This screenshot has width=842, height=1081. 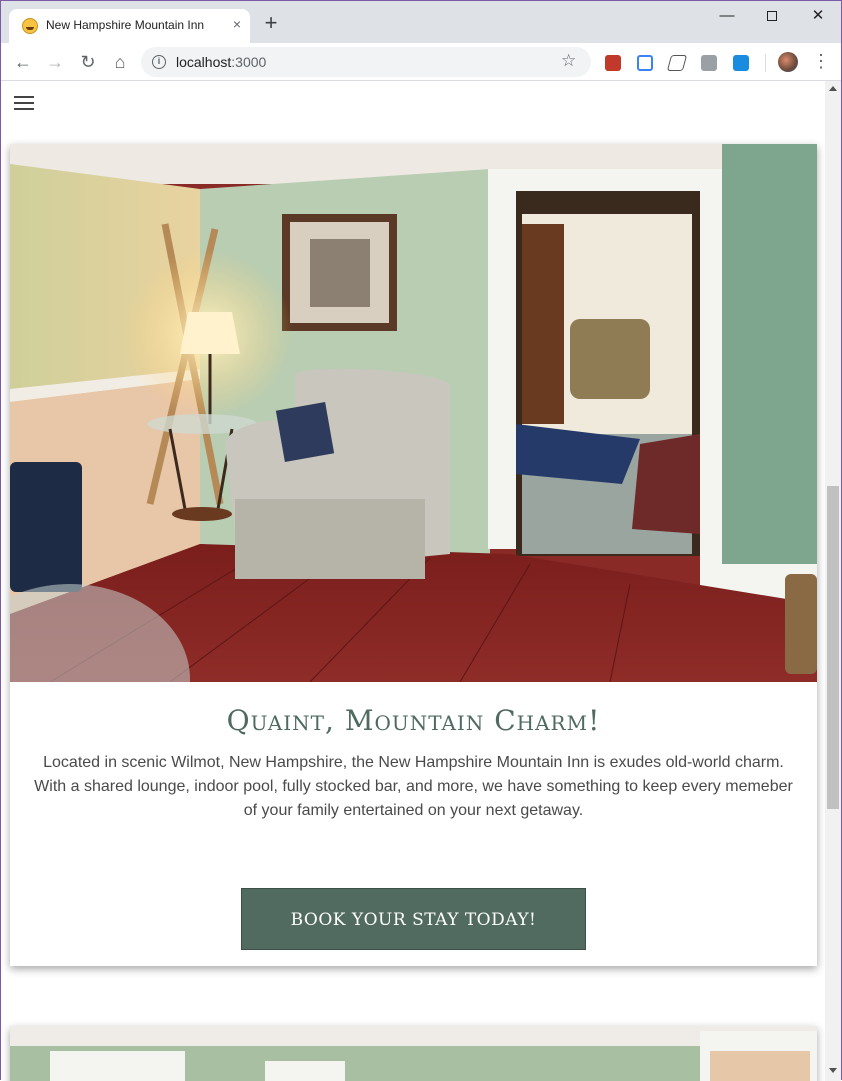 I want to click on extension-2-icon, so click(x=645, y=63).